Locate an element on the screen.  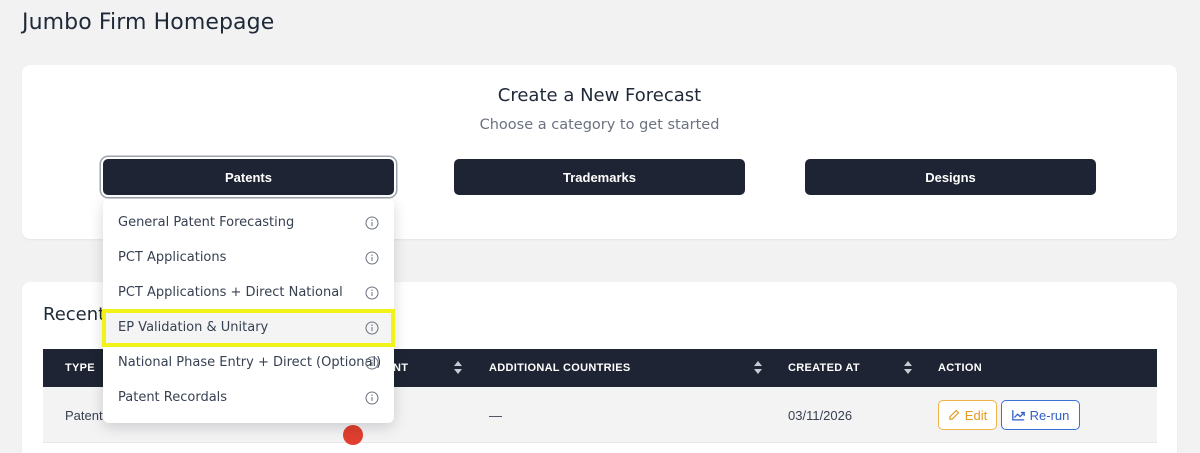
menu-item-label: Patent Recordals is located at coordinates (173, 397).